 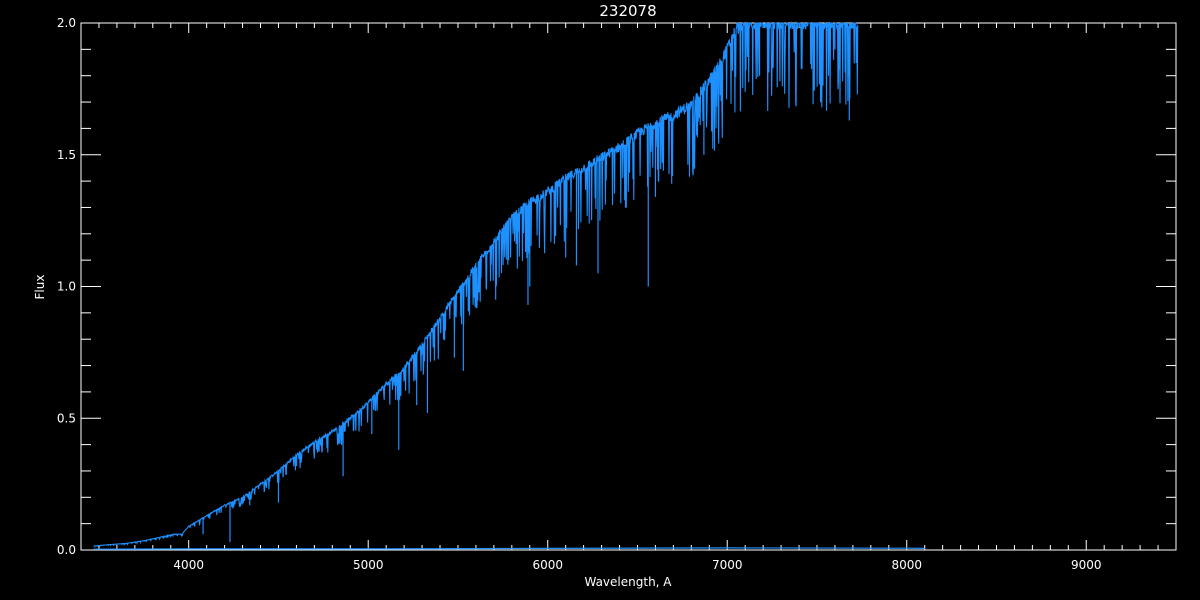 I want to click on x-tick-label: 6000, so click(x=547, y=565).